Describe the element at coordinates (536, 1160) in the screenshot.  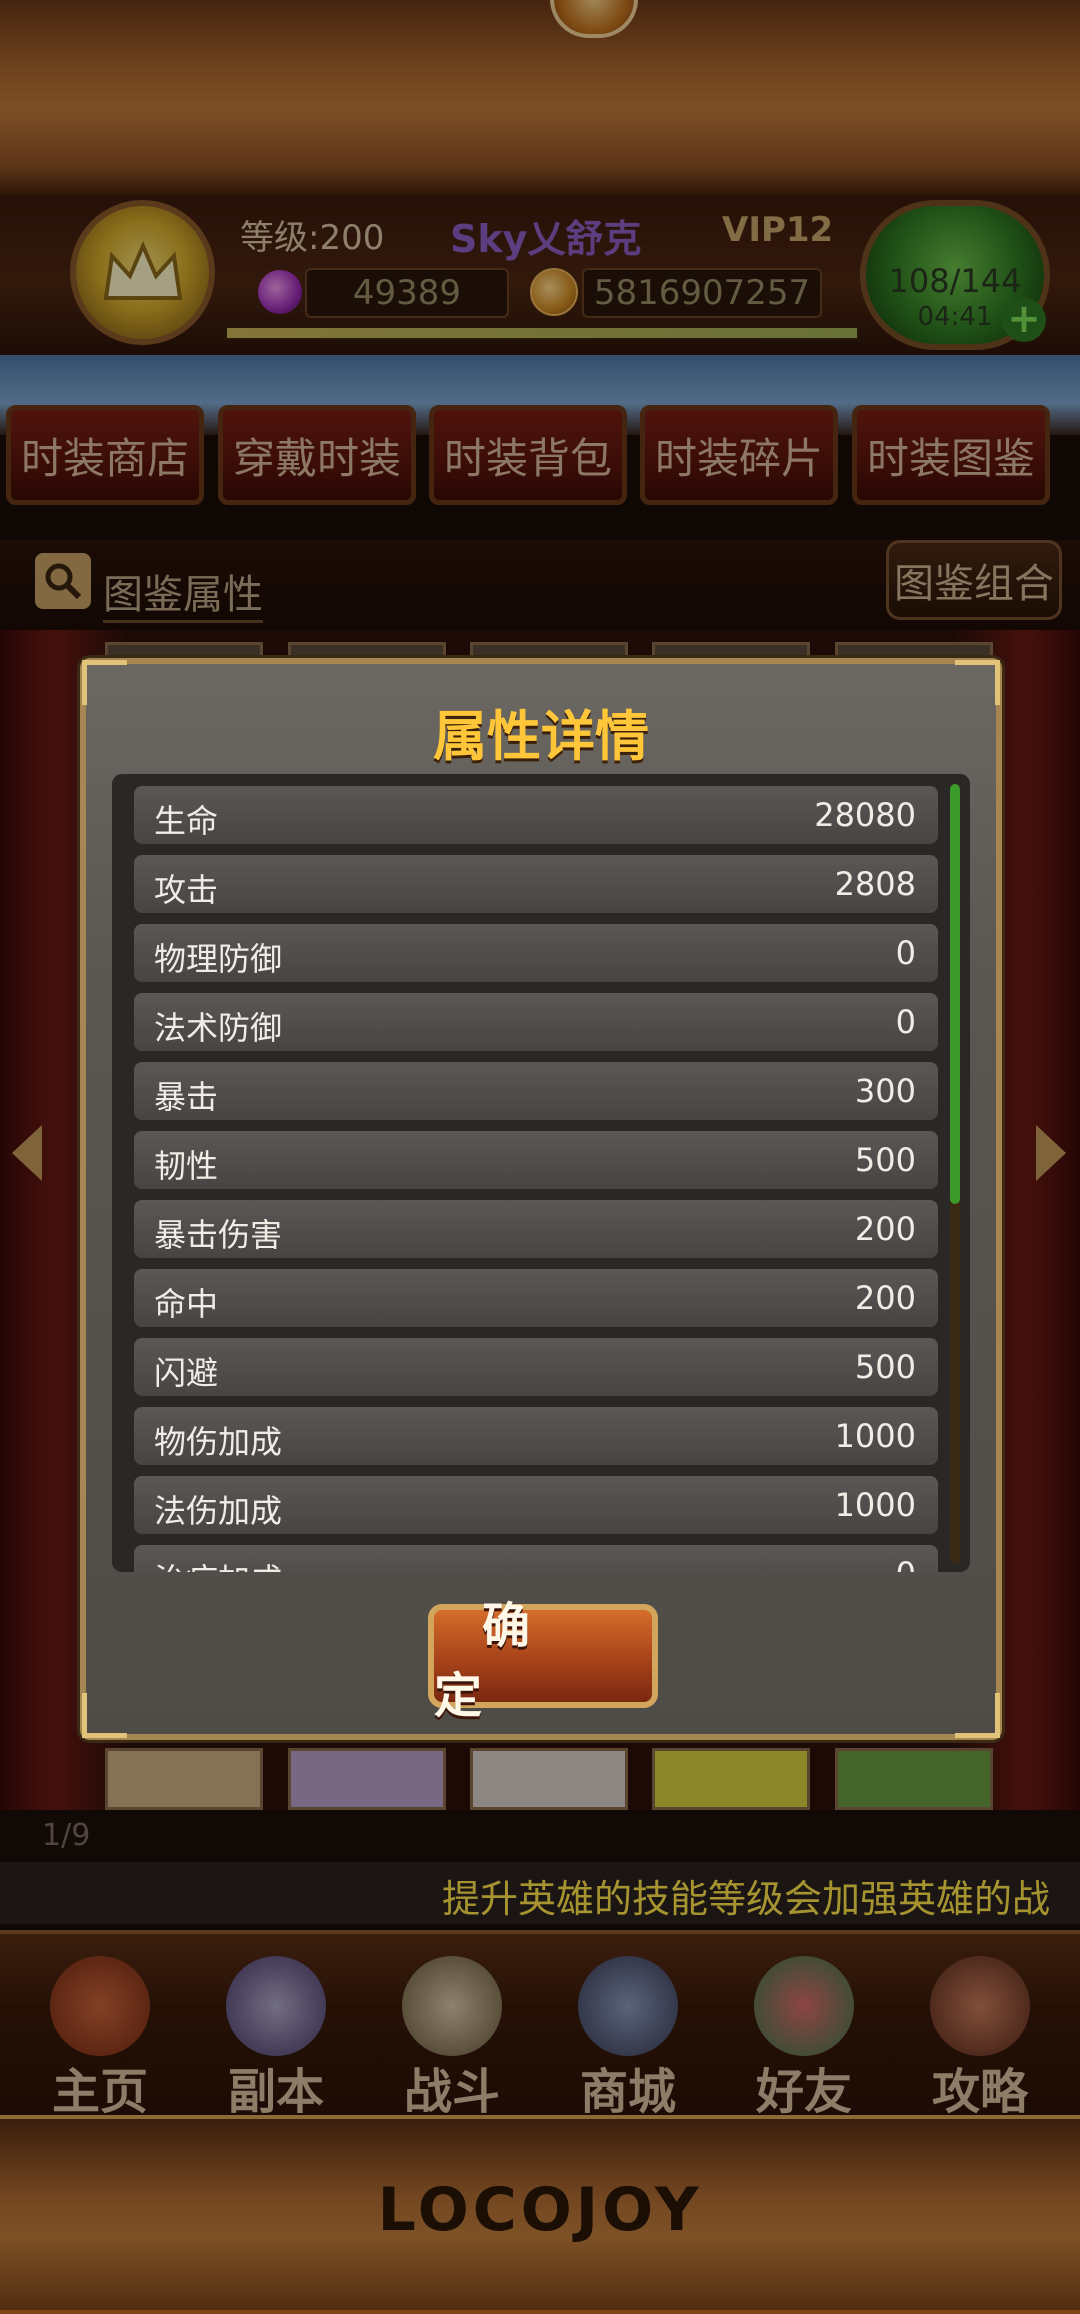
I see `attribute-row: 韧性 500` at that location.